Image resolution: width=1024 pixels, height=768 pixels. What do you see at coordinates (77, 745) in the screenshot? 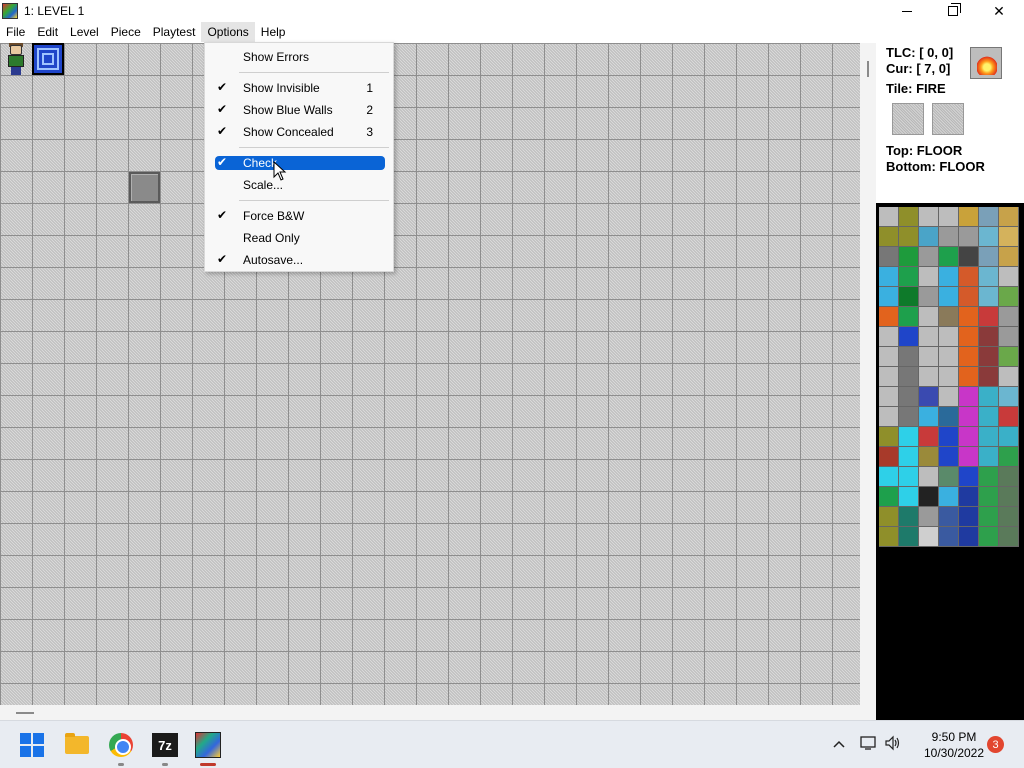
I see `file-explorer-button` at bounding box center [77, 745].